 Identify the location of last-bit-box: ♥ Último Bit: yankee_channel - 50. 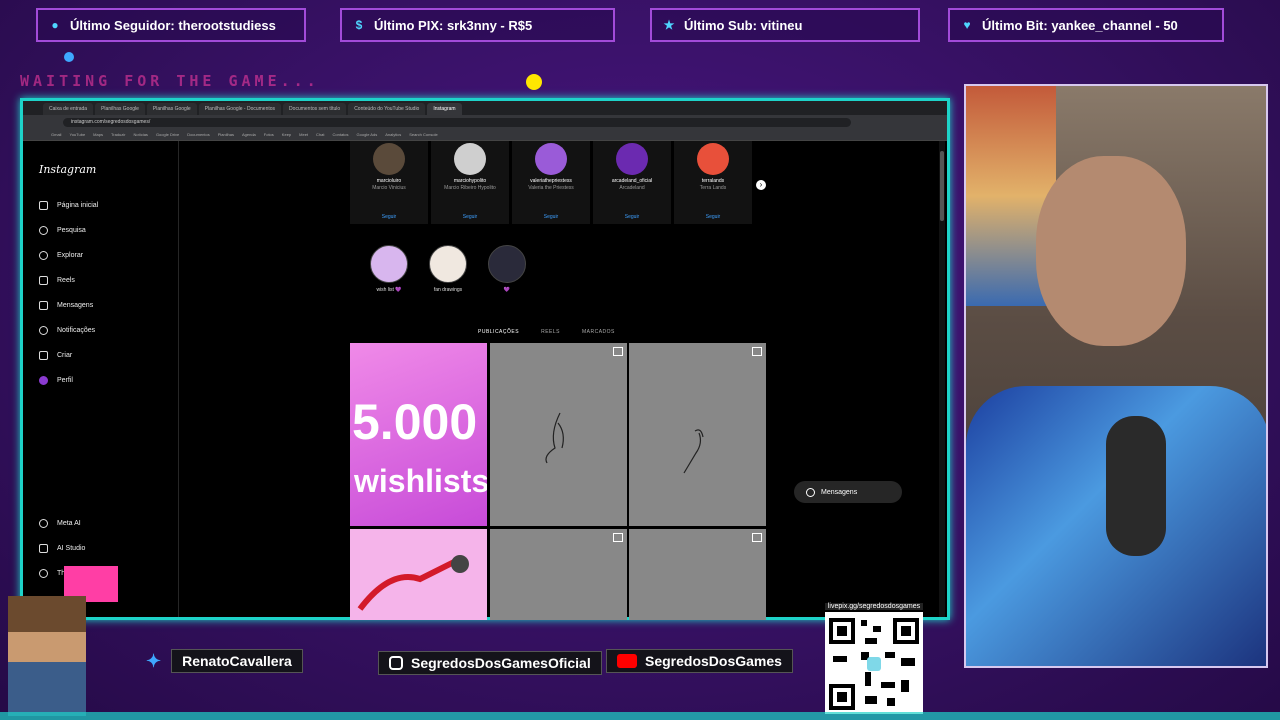
(1086, 25).